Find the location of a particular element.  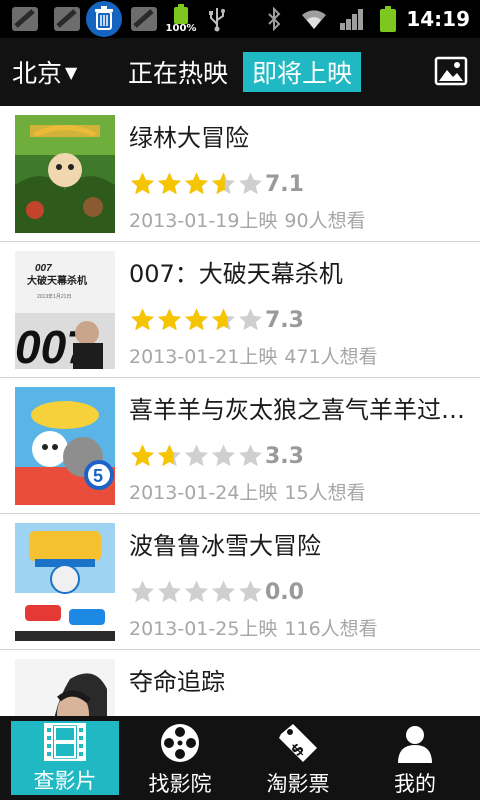

movie-meta: 2013-01-25上映 116人想看 is located at coordinates (253, 627).